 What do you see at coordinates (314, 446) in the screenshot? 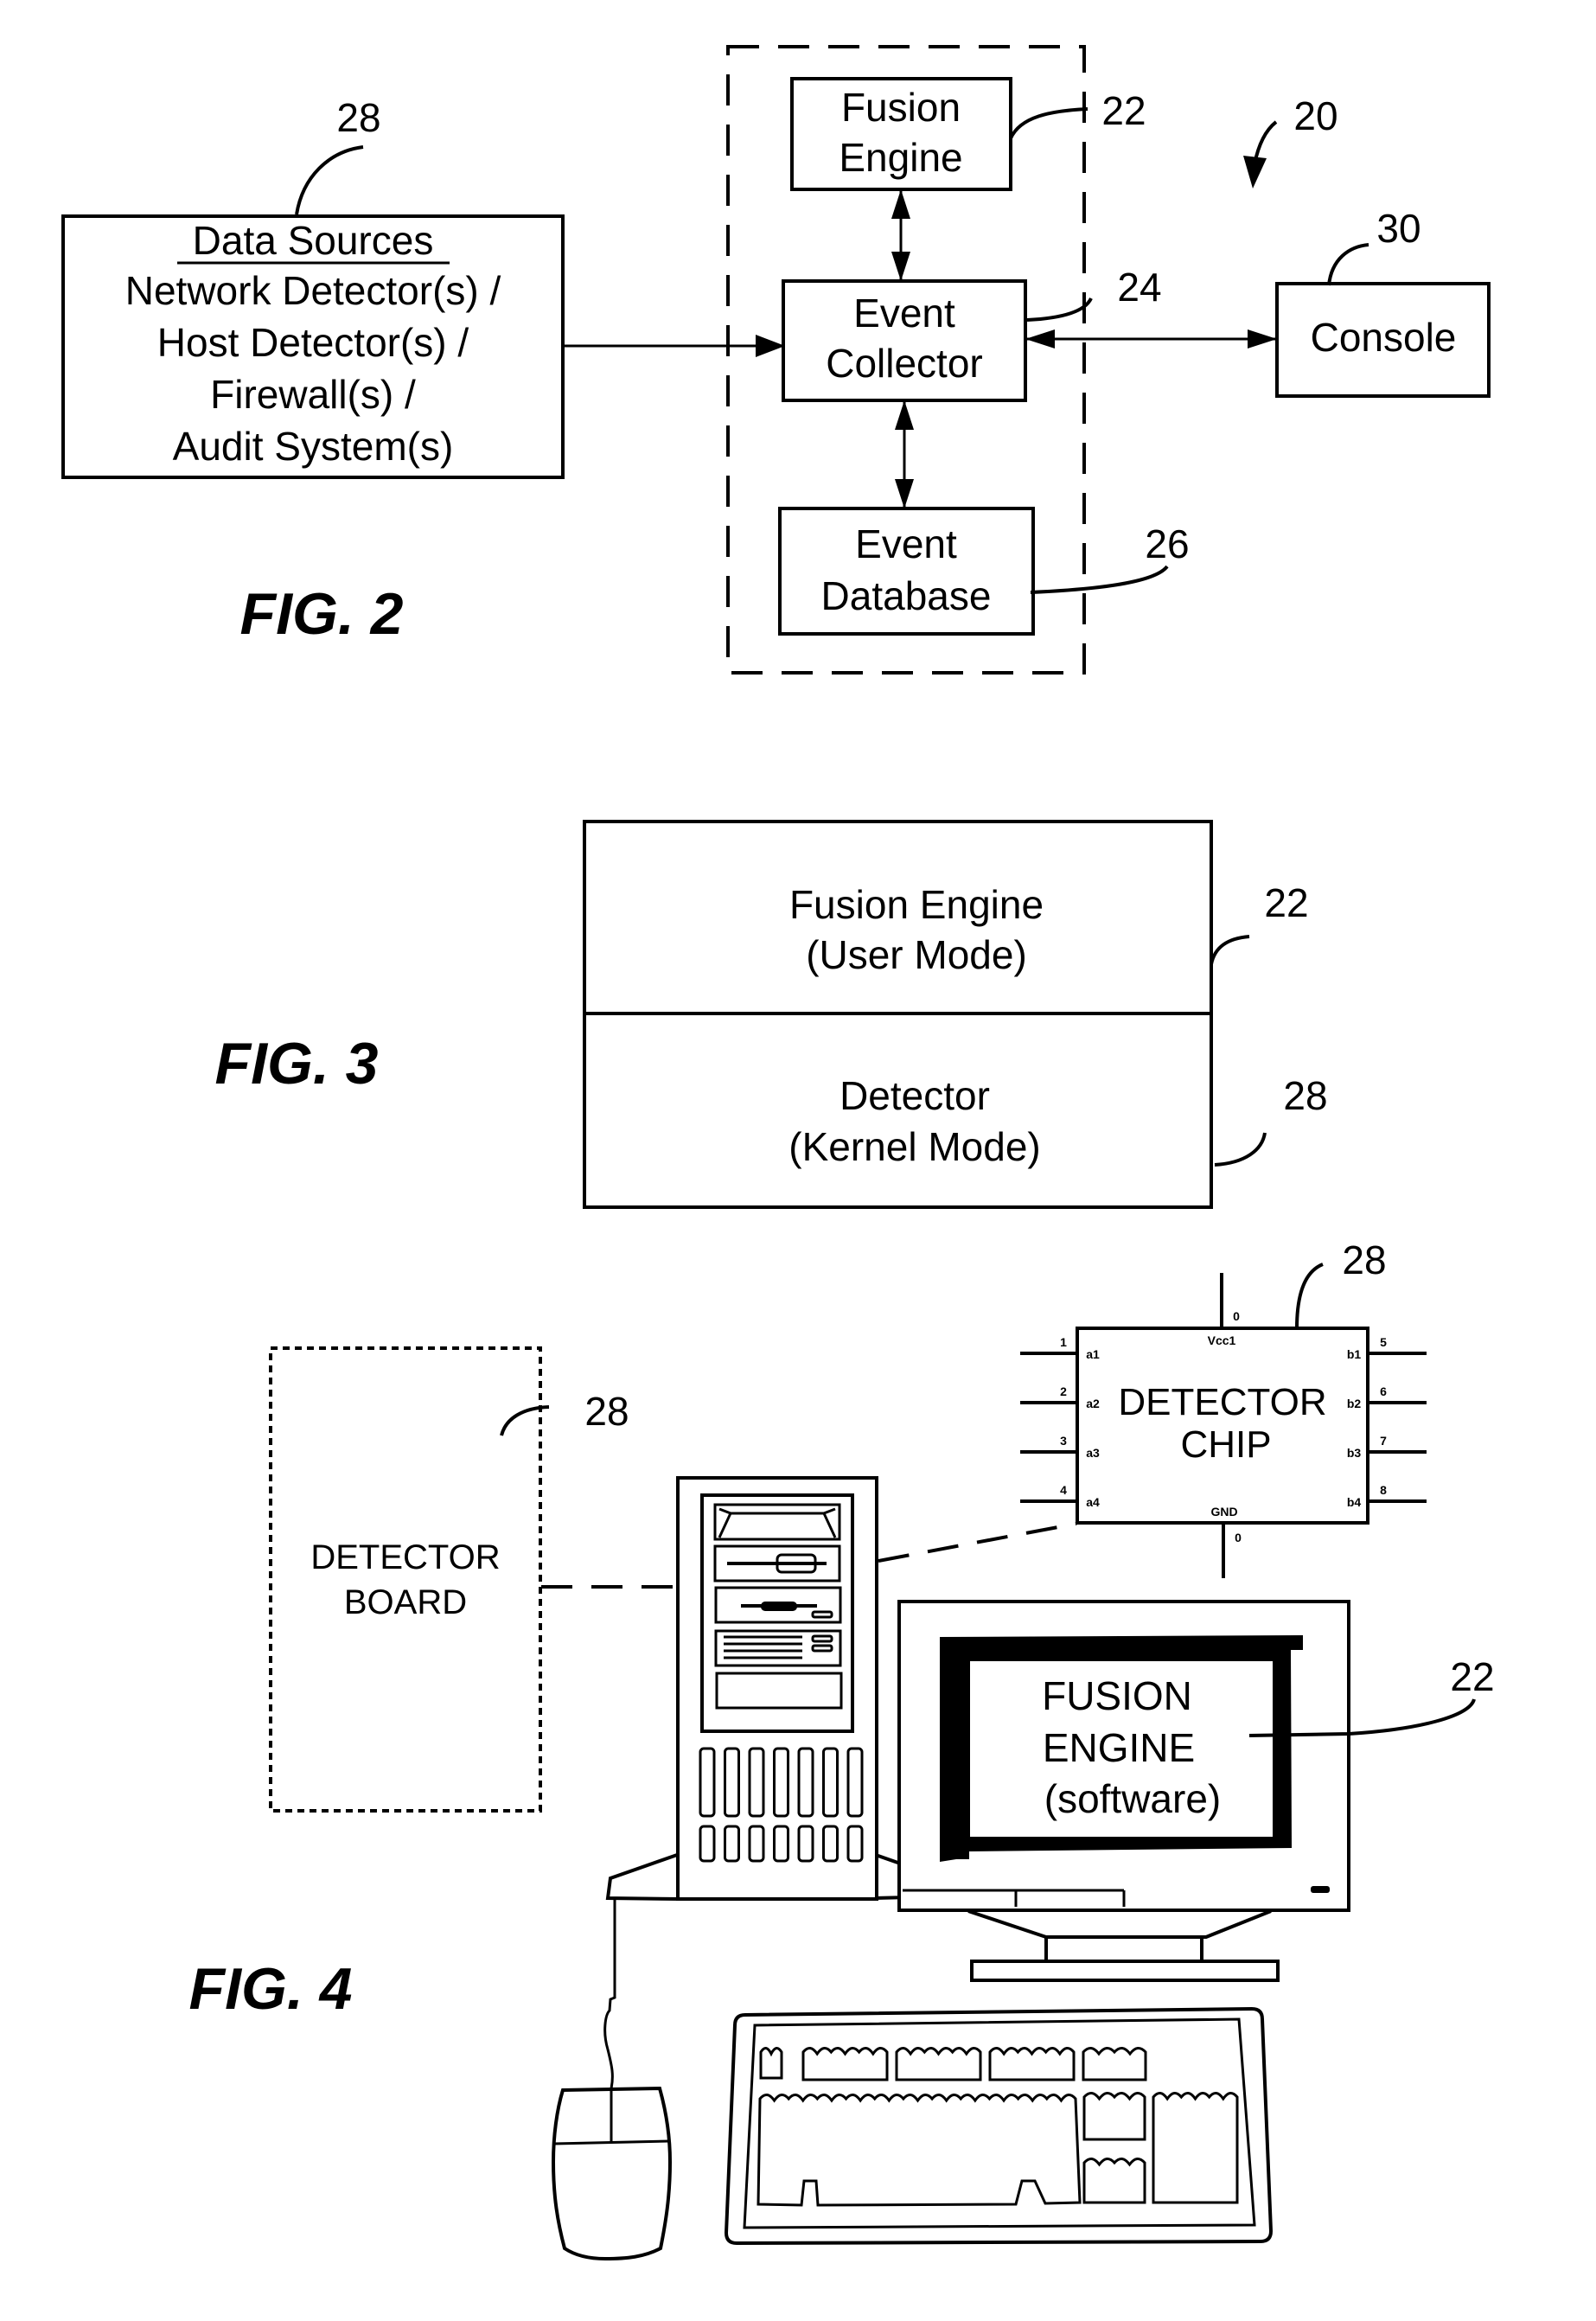
I see `data-sources-line-4: Audit System(s)` at bounding box center [314, 446].